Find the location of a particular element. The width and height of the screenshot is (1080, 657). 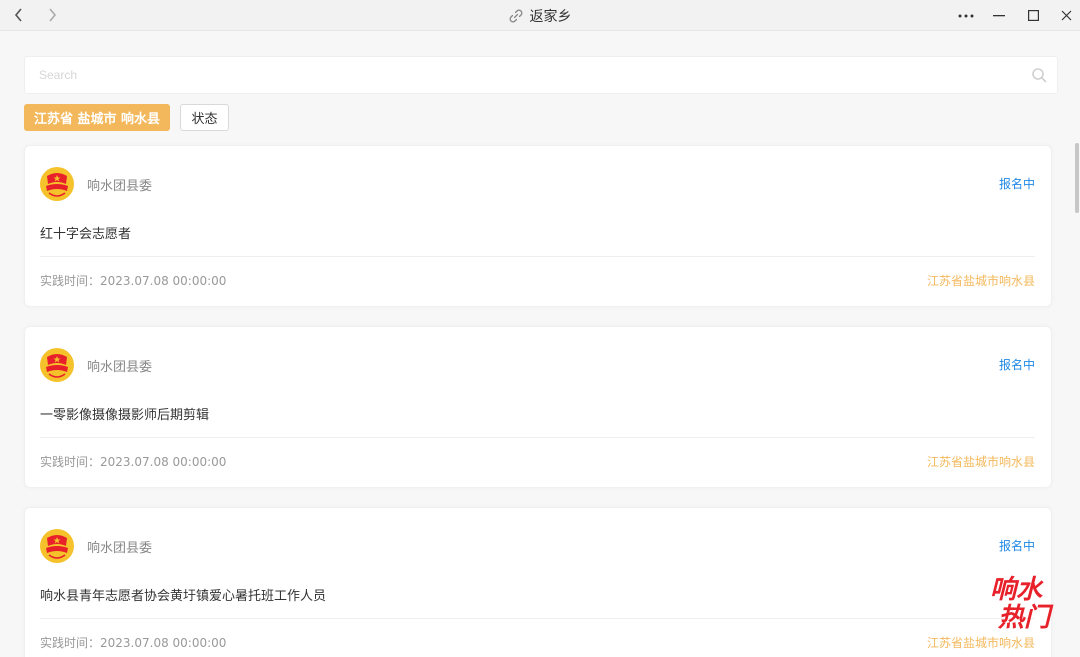

back-button is located at coordinates (19, 15).